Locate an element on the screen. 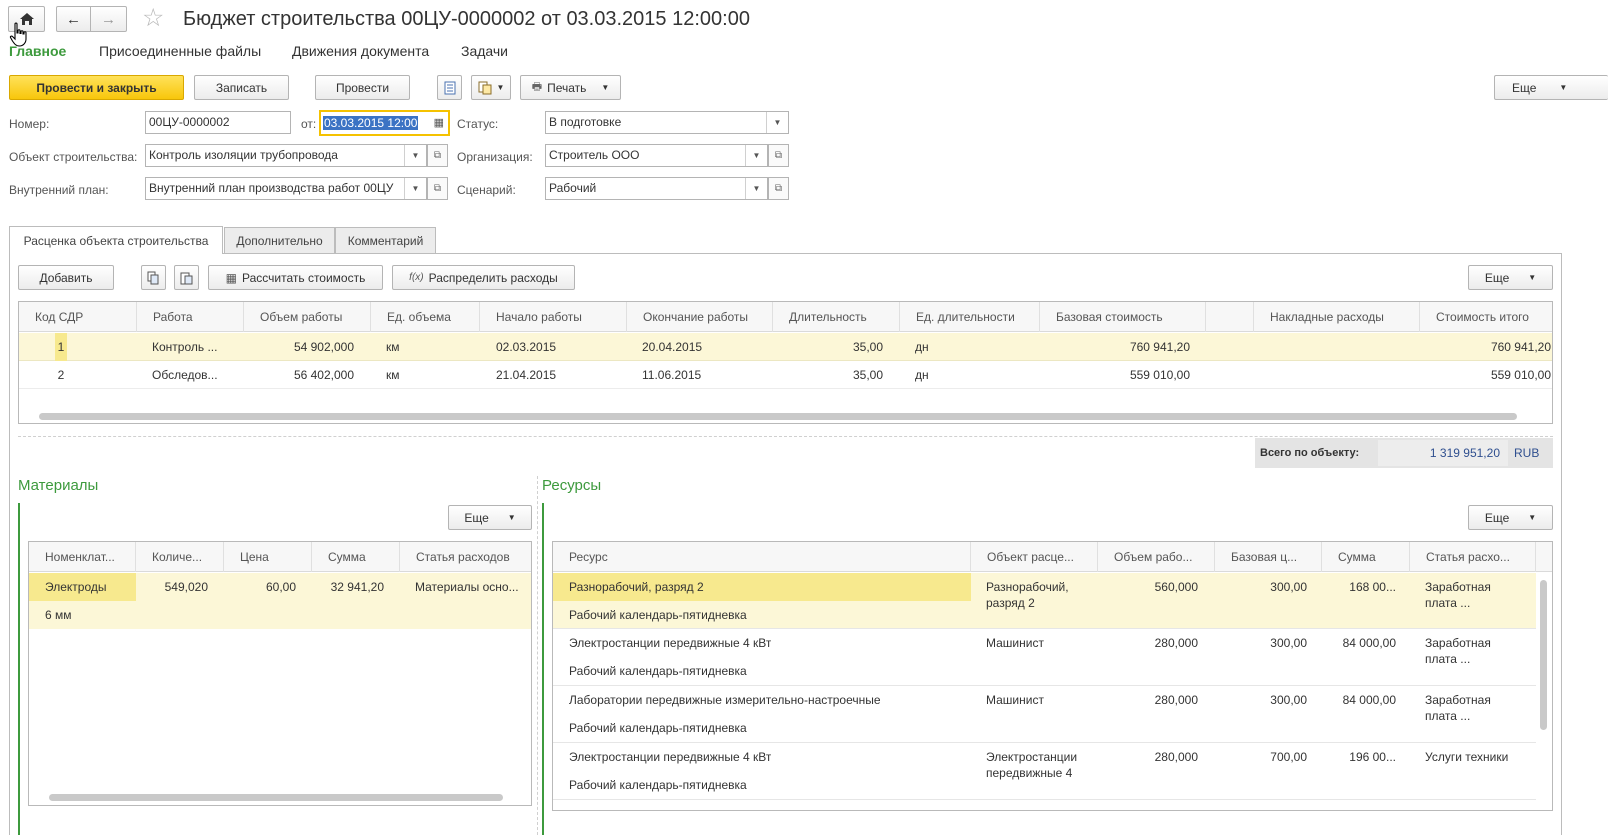 The width and height of the screenshot is (1608, 835). col-code: Код СДР is located at coordinates (78, 317).